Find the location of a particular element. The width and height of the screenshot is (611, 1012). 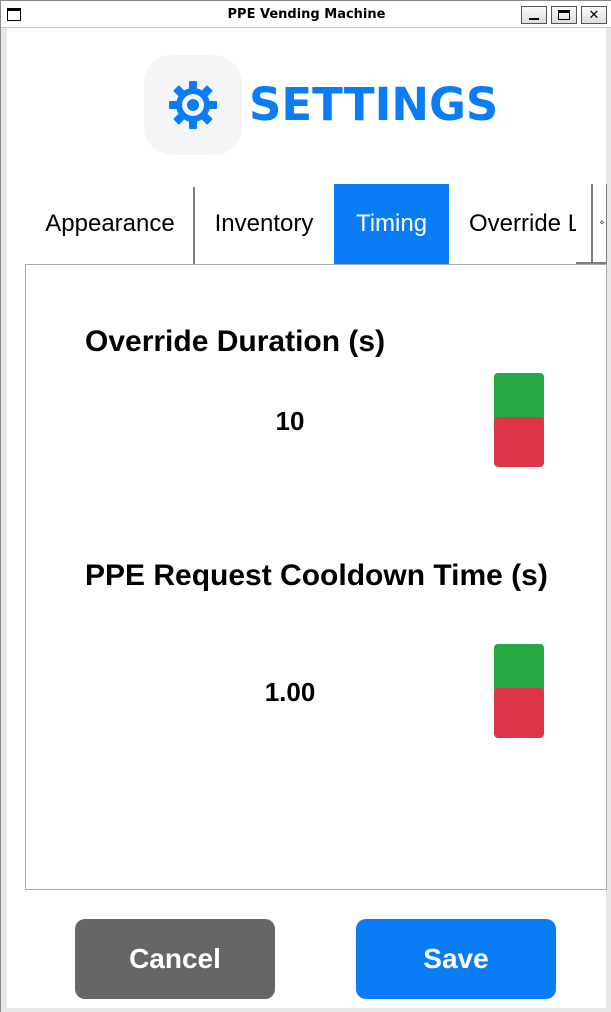

maximize-icon is located at coordinates (564, 15).